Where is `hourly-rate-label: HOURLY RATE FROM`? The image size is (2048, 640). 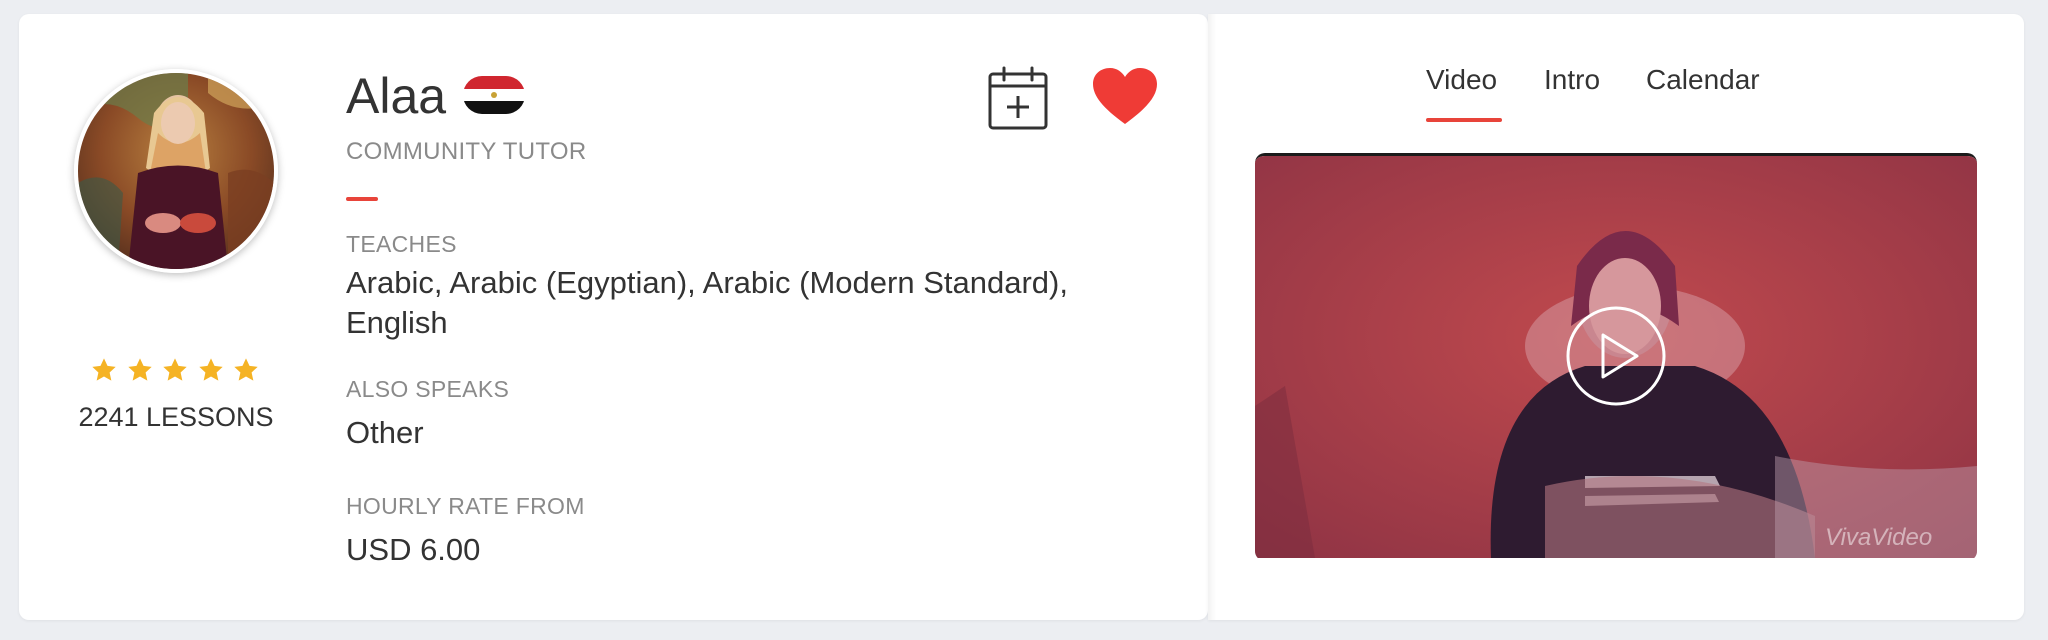 hourly-rate-label: HOURLY RATE FROM is located at coordinates (465, 506).